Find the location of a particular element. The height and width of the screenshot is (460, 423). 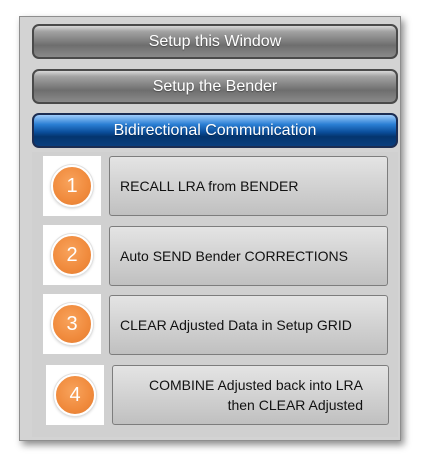

step-3-badge-box: 3 is located at coordinates (72, 324).